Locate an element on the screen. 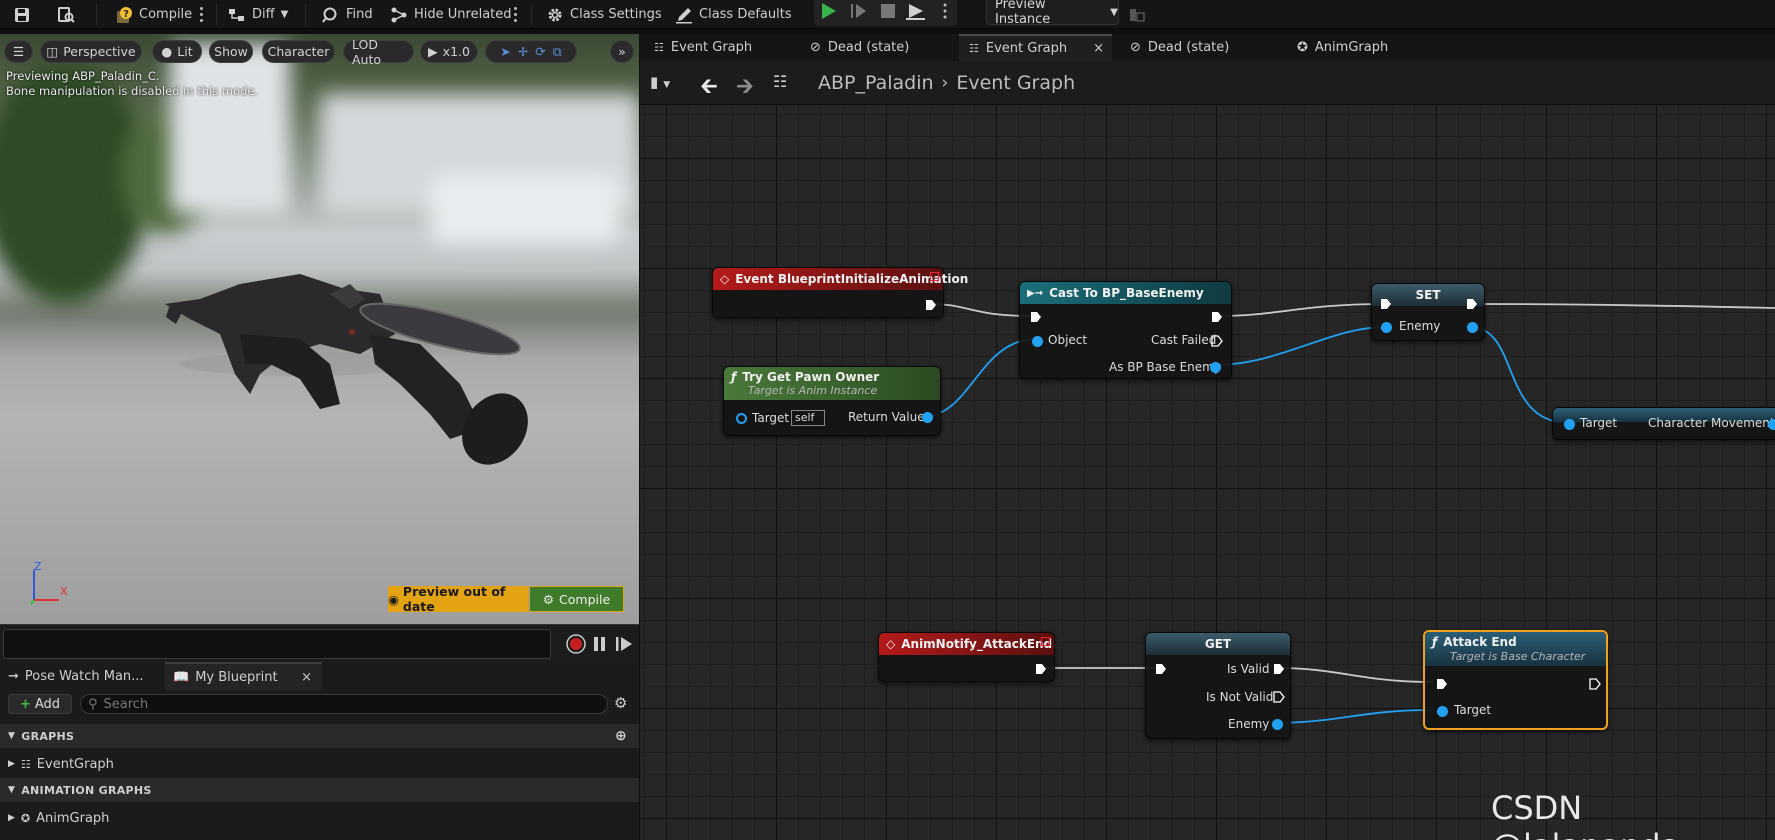 This screenshot has height=840, width=1775. preview-instance-dropdown: Preview Instance ▼ is located at coordinates (1052, 13).